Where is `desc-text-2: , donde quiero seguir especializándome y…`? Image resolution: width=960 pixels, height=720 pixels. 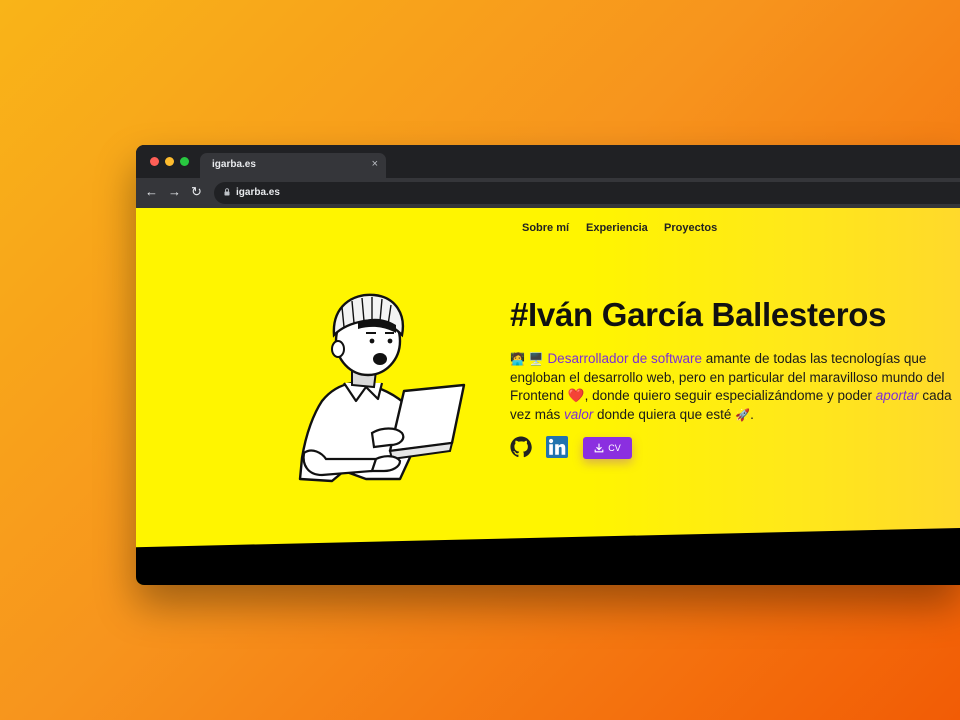
desc-text-2: , donde quiero seguir especializándome y… is located at coordinates (730, 395).